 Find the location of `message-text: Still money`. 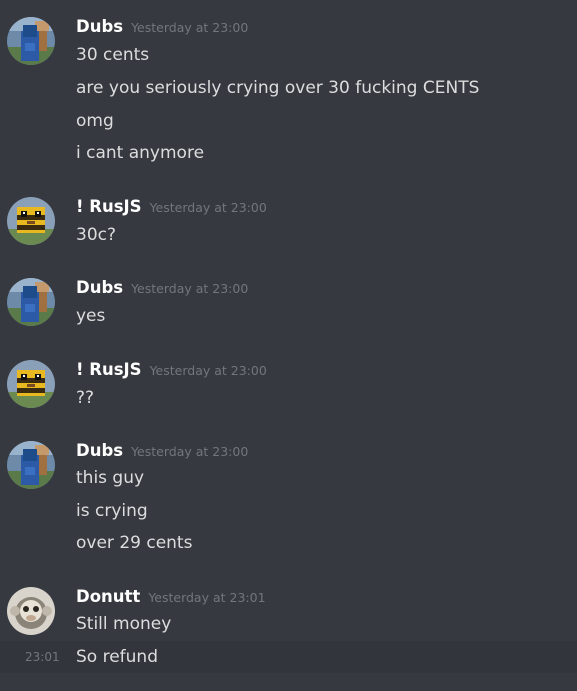

message-text: Still money is located at coordinates (124, 624).